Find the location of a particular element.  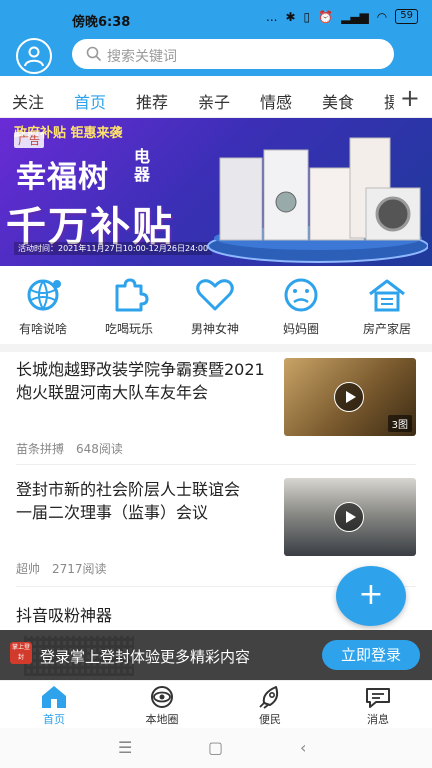

tab-recommend: 推荐 is located at coordinates (152, 101).